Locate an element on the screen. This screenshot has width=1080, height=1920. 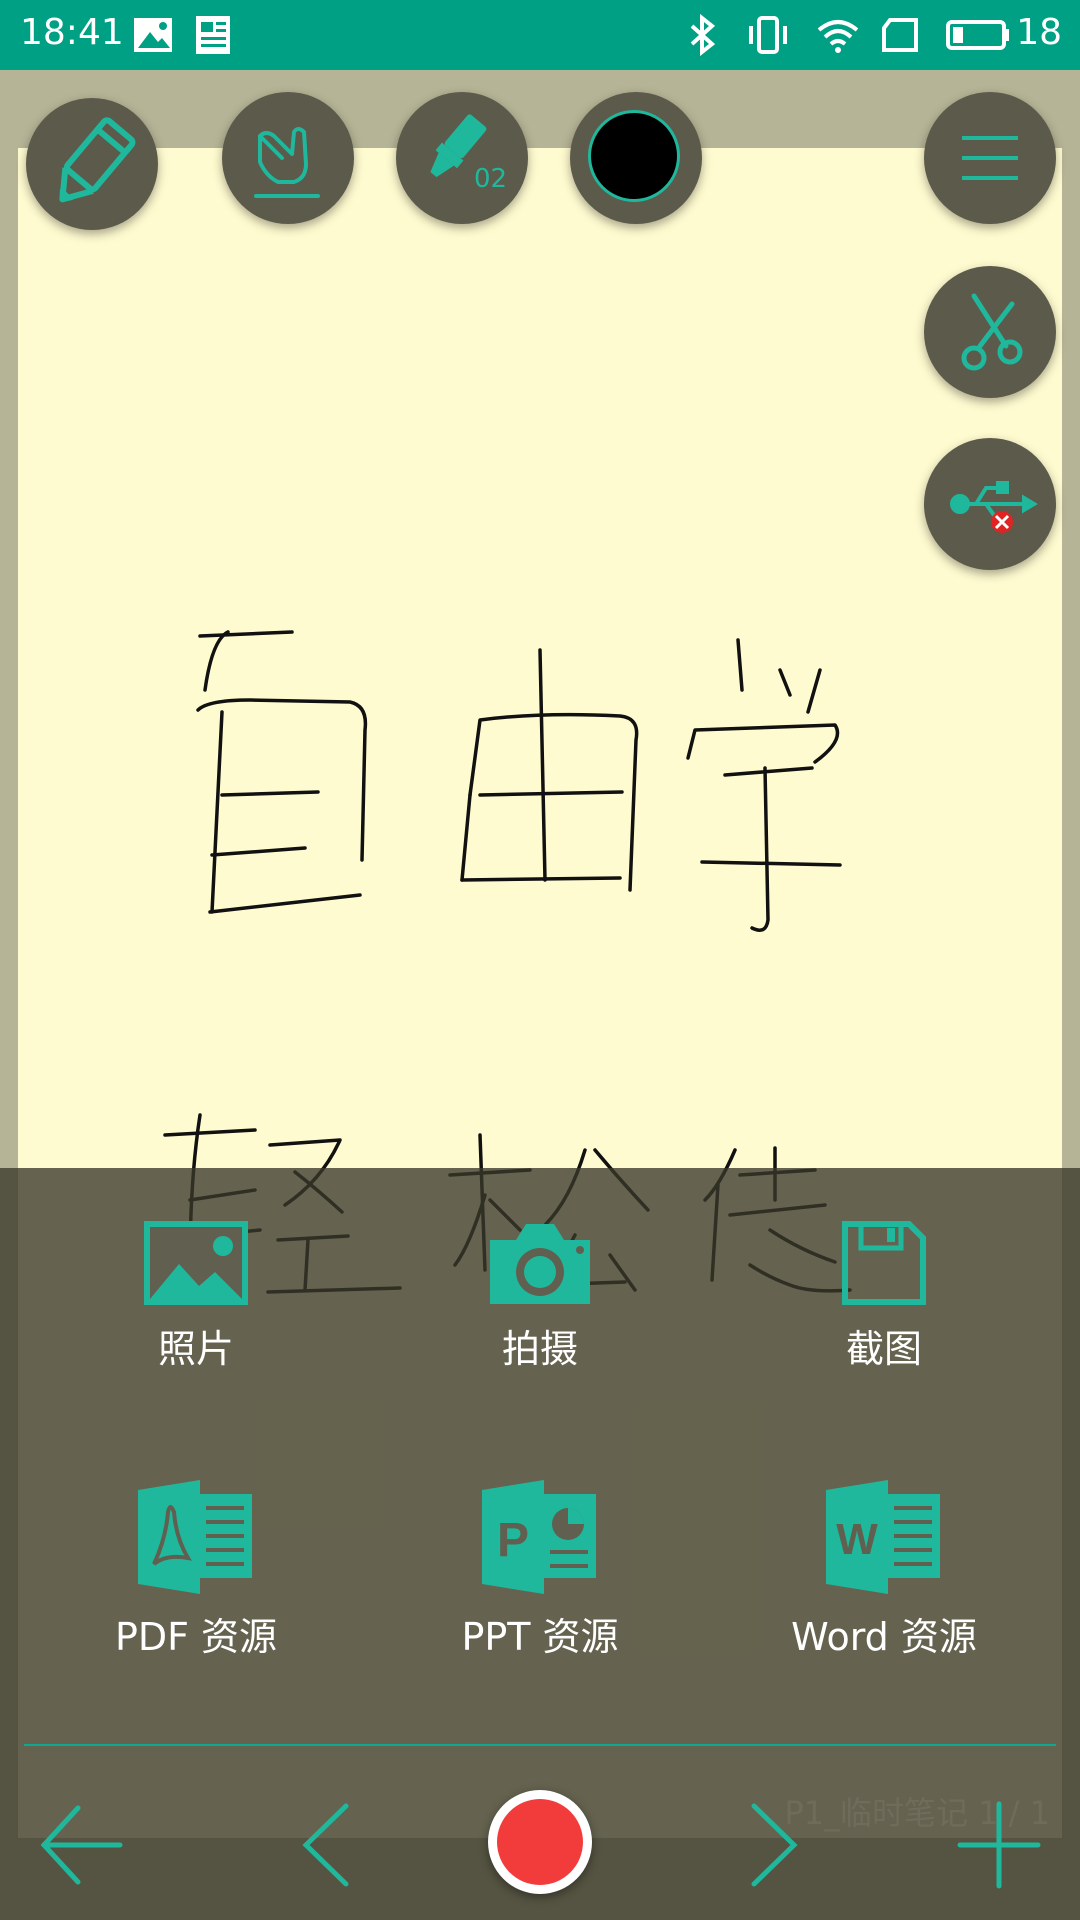
ppt-file-icon: P is located at coordinates (539, 1537).